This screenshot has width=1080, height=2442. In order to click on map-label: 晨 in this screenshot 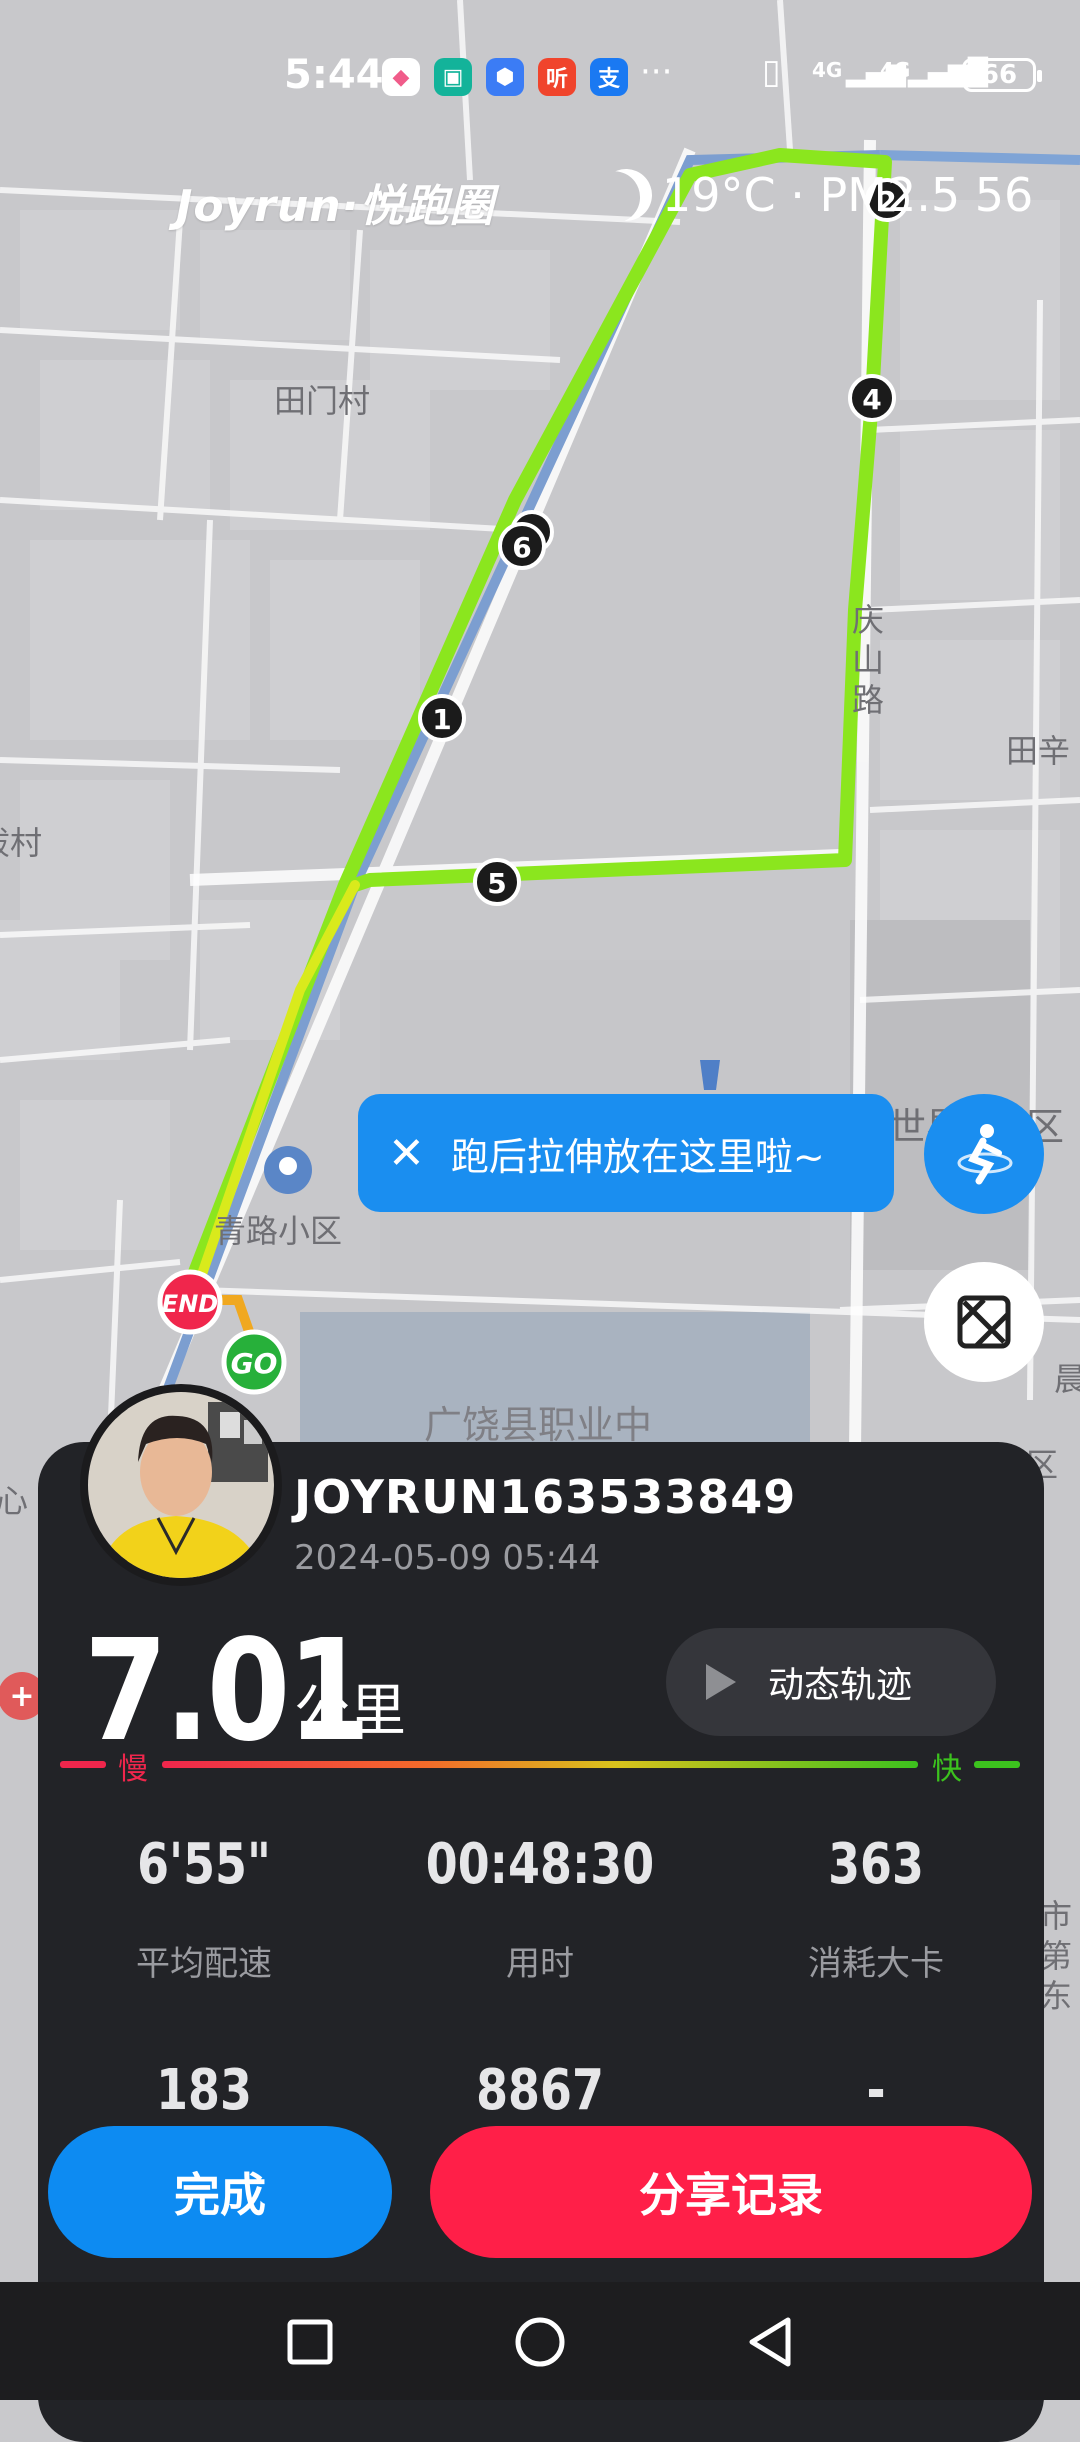, I will do `click(1067, 1379)`.